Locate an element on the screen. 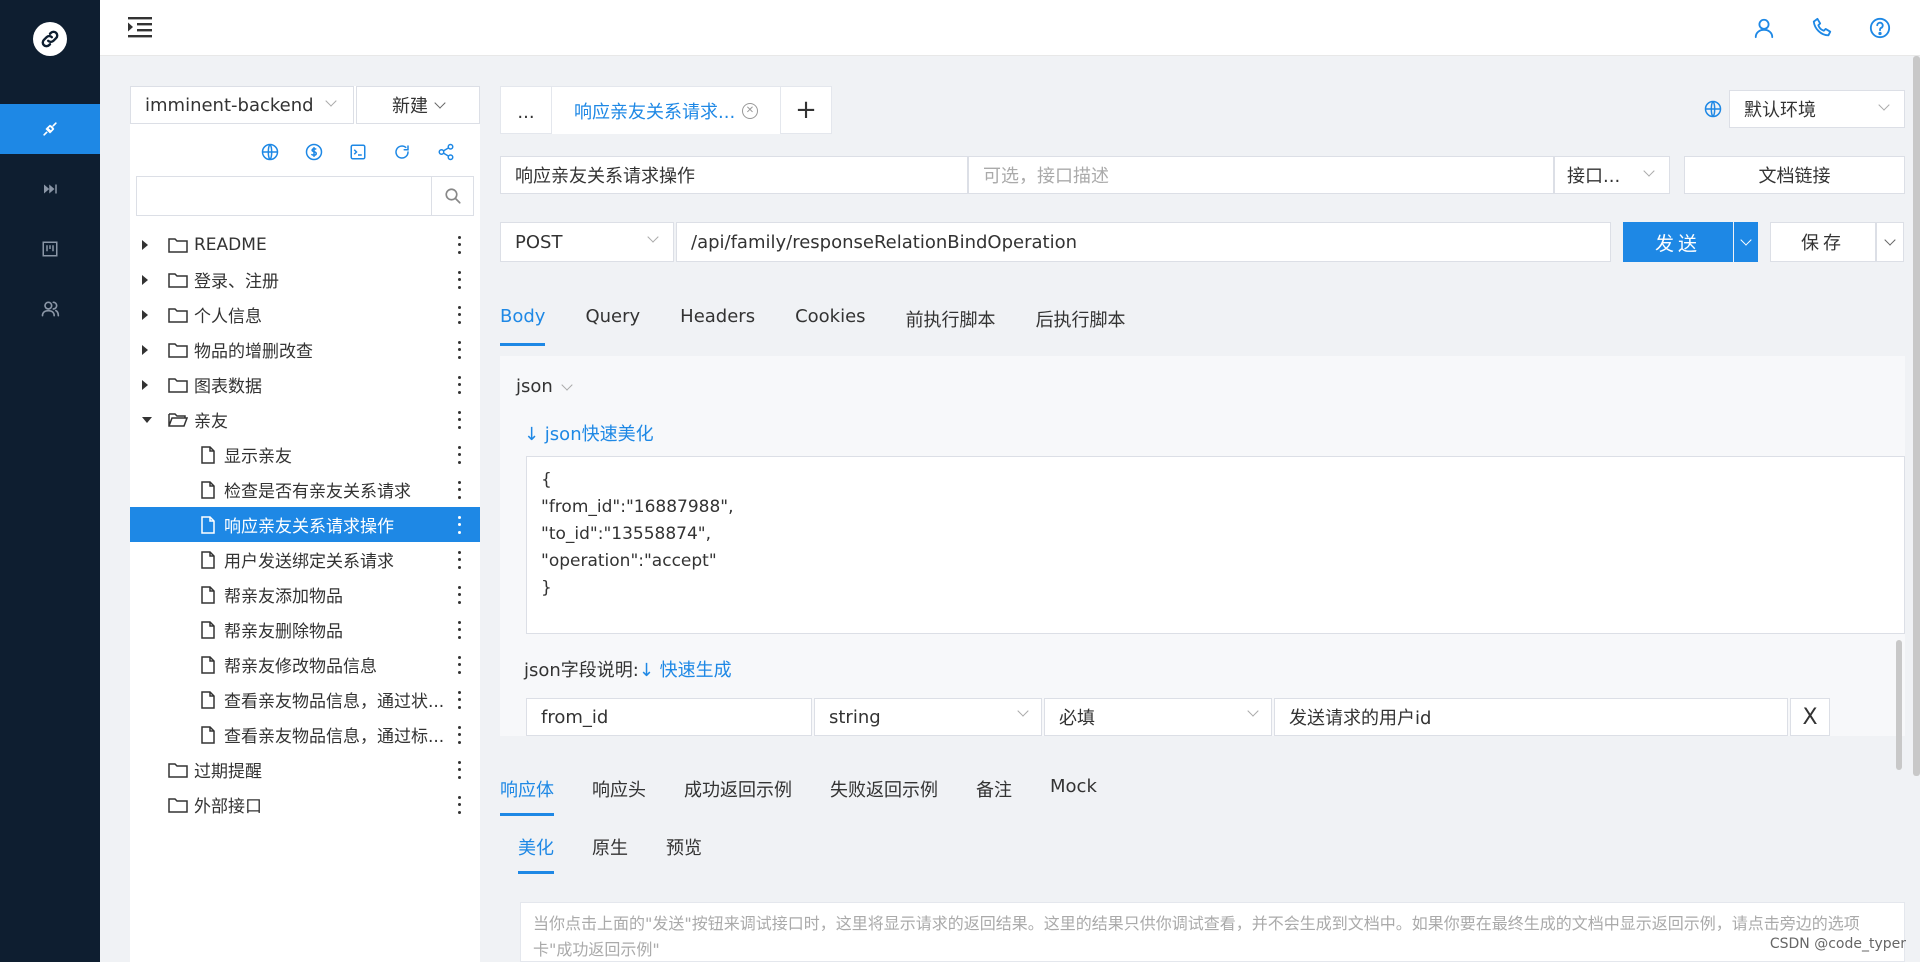 This screenshot has height=962, width=1920. tree-item-folder: 个人信息 is located at coordinates (305, 314).